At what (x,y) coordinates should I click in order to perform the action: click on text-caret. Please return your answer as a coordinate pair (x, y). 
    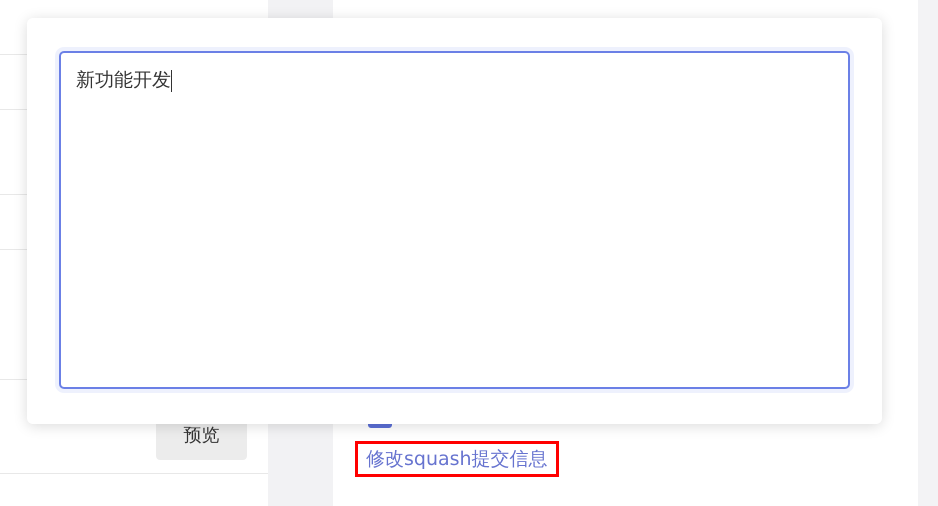
    Looking at the image, I should click on (171, 81).